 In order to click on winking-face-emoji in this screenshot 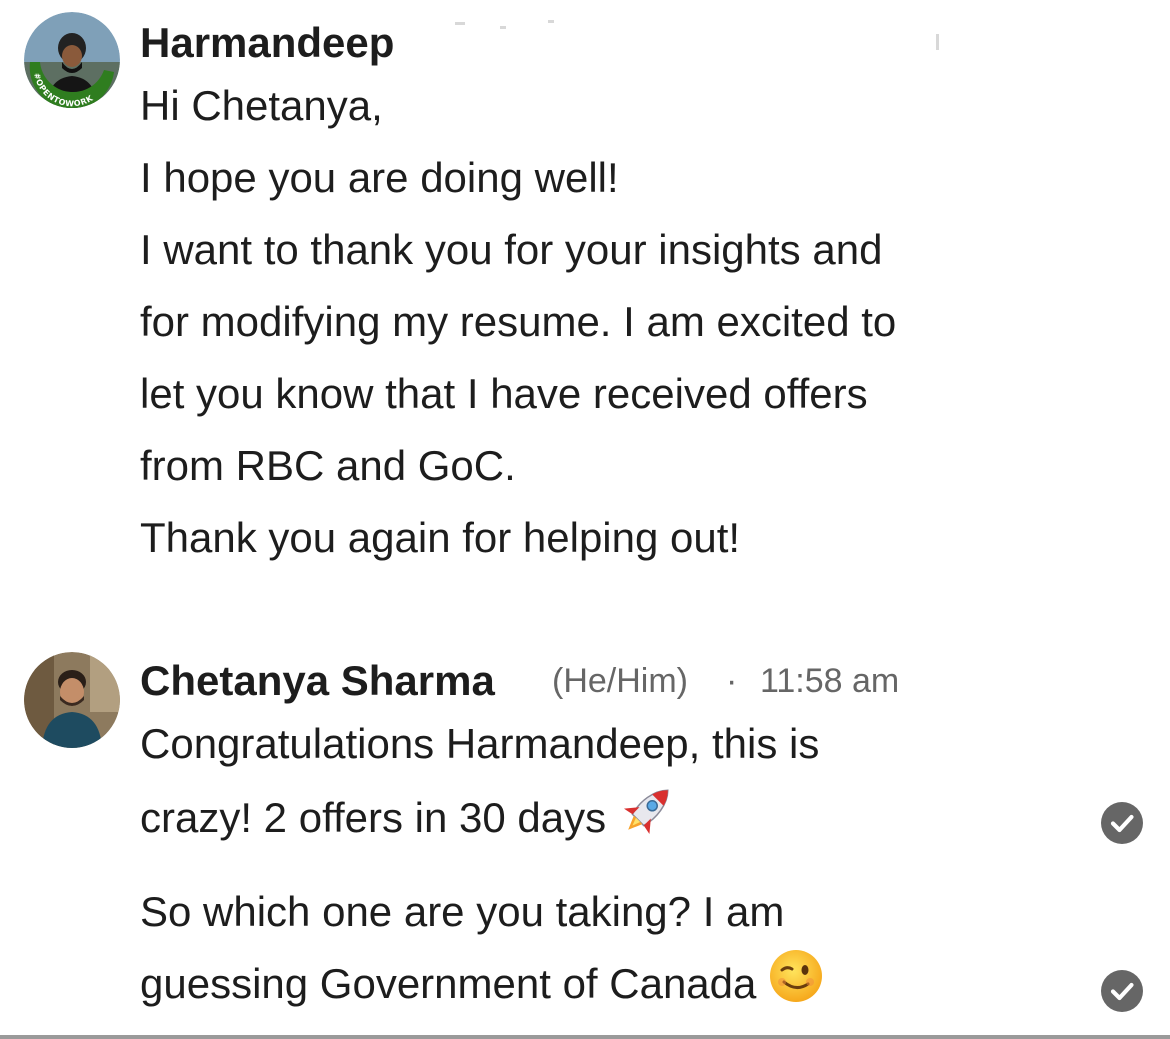, I will do `click(796, 987)`.